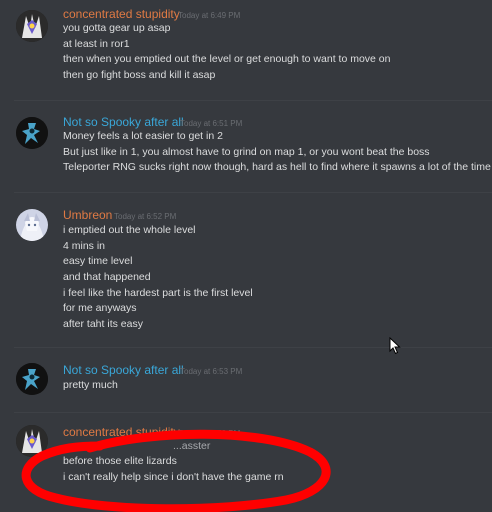 The width and height of the screenshot is (492, 512). What do you see at coordinates (96, 43) in the screenshot?
I see `message-line: at least in ror1` at bounding box center [96, 43].